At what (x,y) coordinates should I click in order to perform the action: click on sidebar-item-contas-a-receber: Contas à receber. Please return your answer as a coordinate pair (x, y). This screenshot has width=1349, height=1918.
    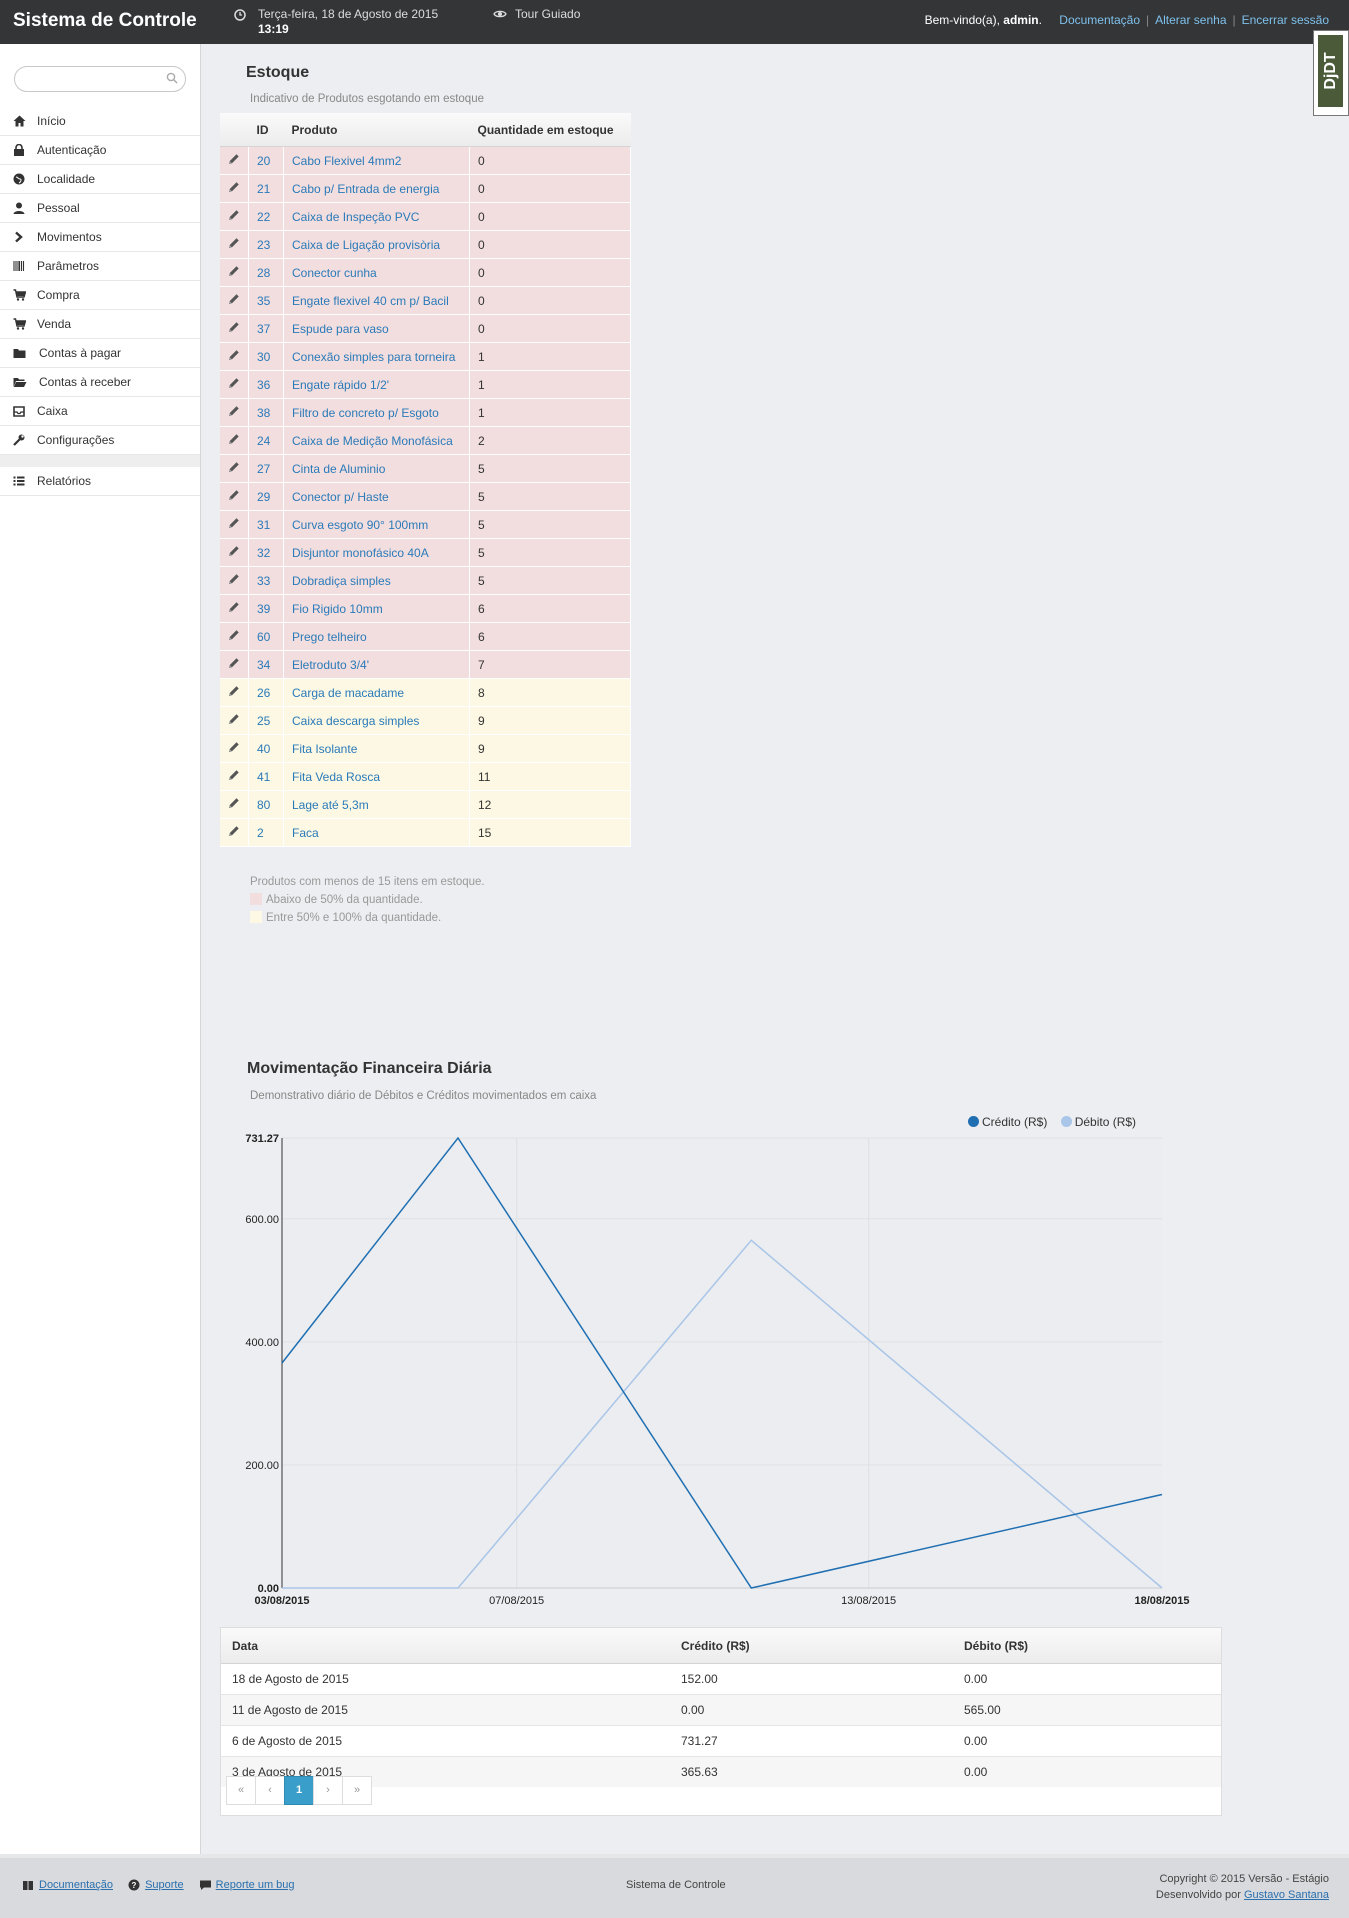
    Looking at the image, I should click on (100, 382).